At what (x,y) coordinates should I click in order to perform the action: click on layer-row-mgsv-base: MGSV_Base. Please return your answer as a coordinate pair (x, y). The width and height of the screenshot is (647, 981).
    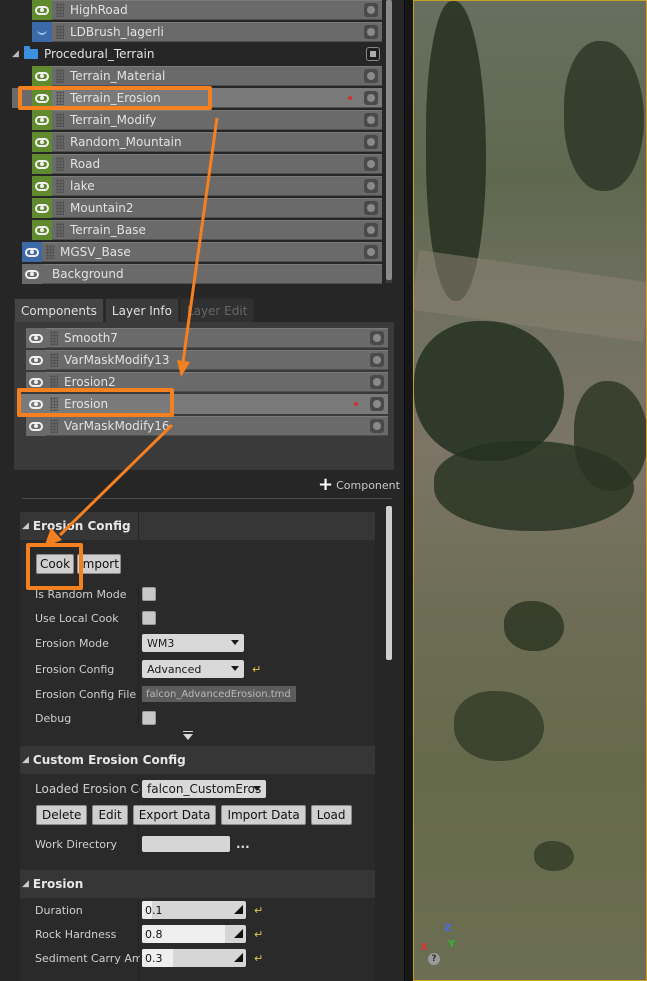
    Looking at the image, I should click on (202, 252).